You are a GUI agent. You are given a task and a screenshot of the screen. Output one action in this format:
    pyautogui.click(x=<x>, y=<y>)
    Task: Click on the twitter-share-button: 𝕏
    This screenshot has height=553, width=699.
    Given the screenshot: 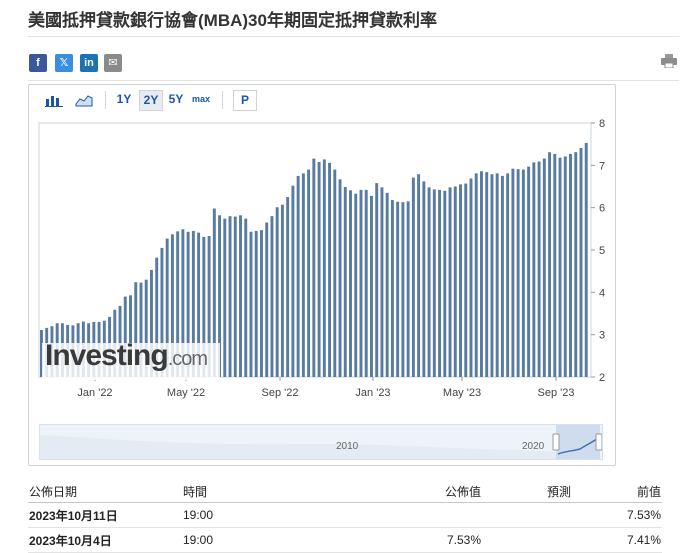 What is the action you would take?
    pyautogui.click(x=64, y=63)
    